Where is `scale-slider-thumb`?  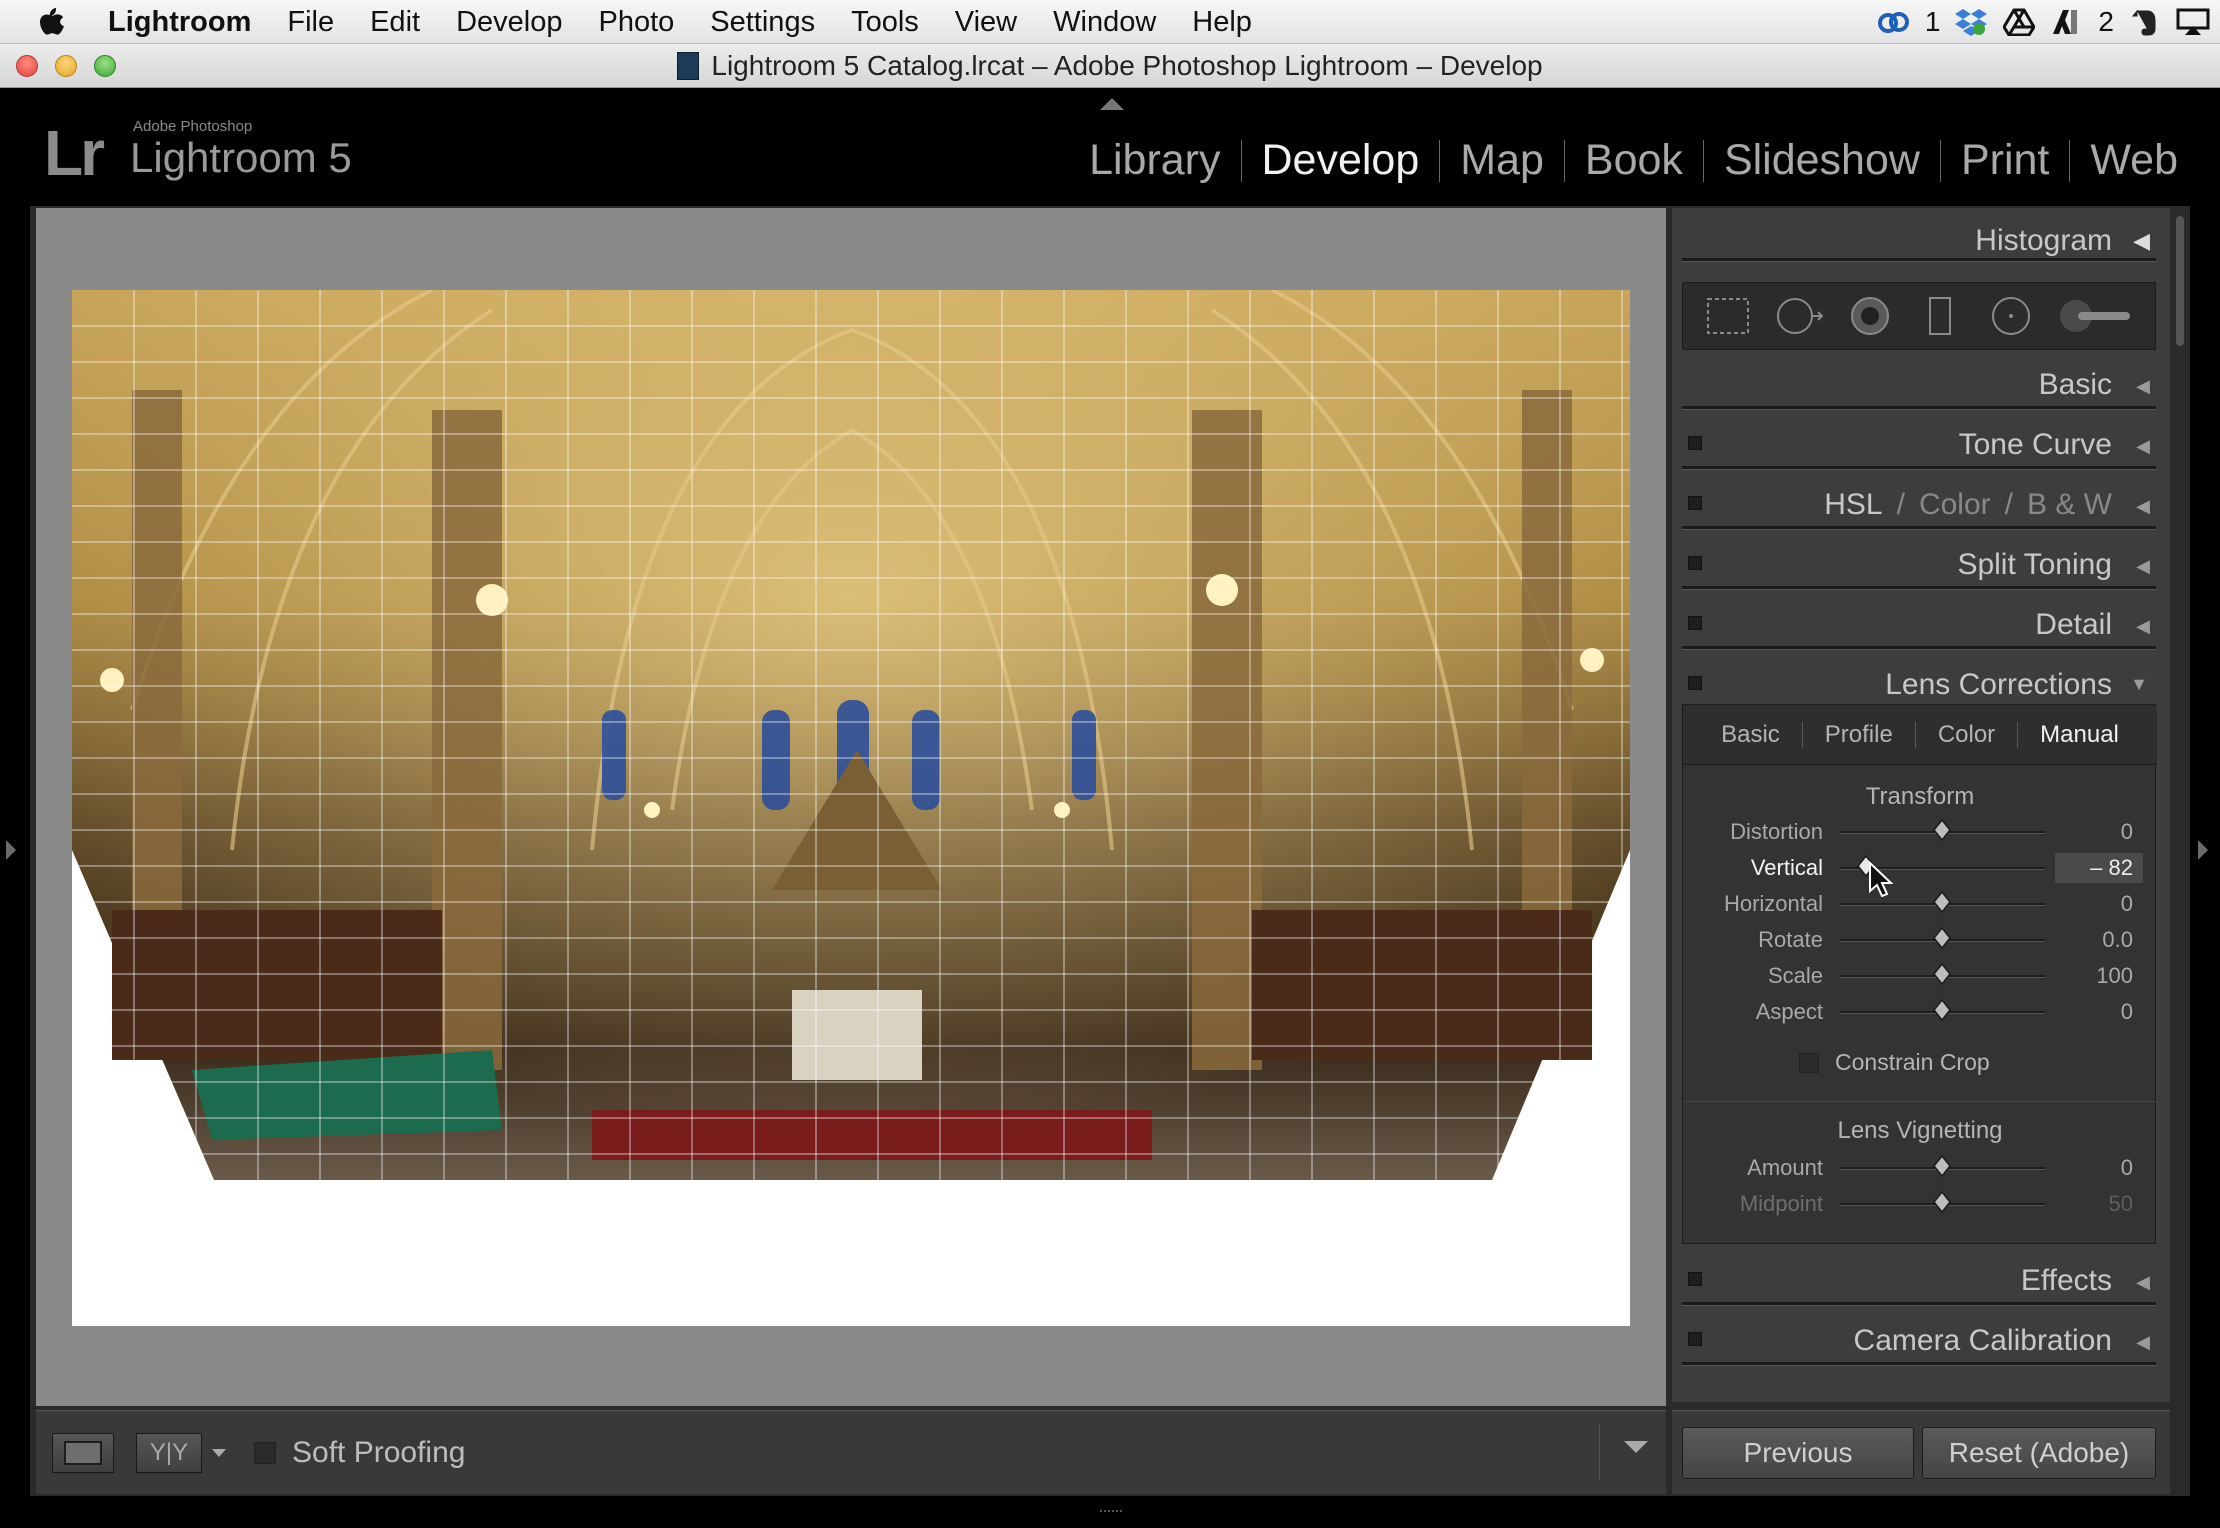 scale-slider-thumb is located at coordinates (1942, 974).